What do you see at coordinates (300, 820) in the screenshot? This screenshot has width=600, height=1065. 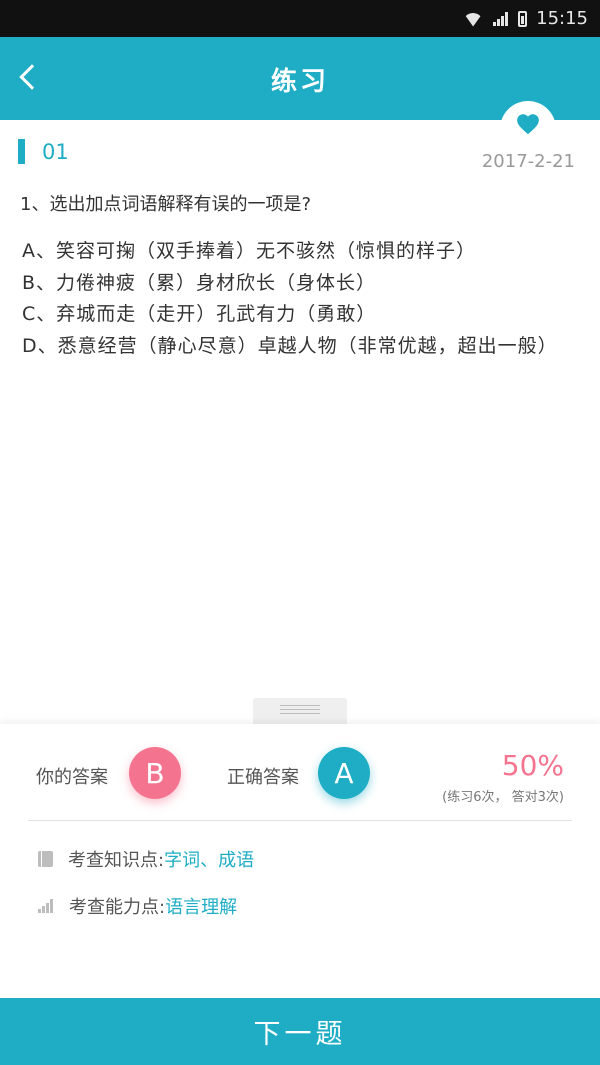 I see `divider` at bounding box center [300, 820].